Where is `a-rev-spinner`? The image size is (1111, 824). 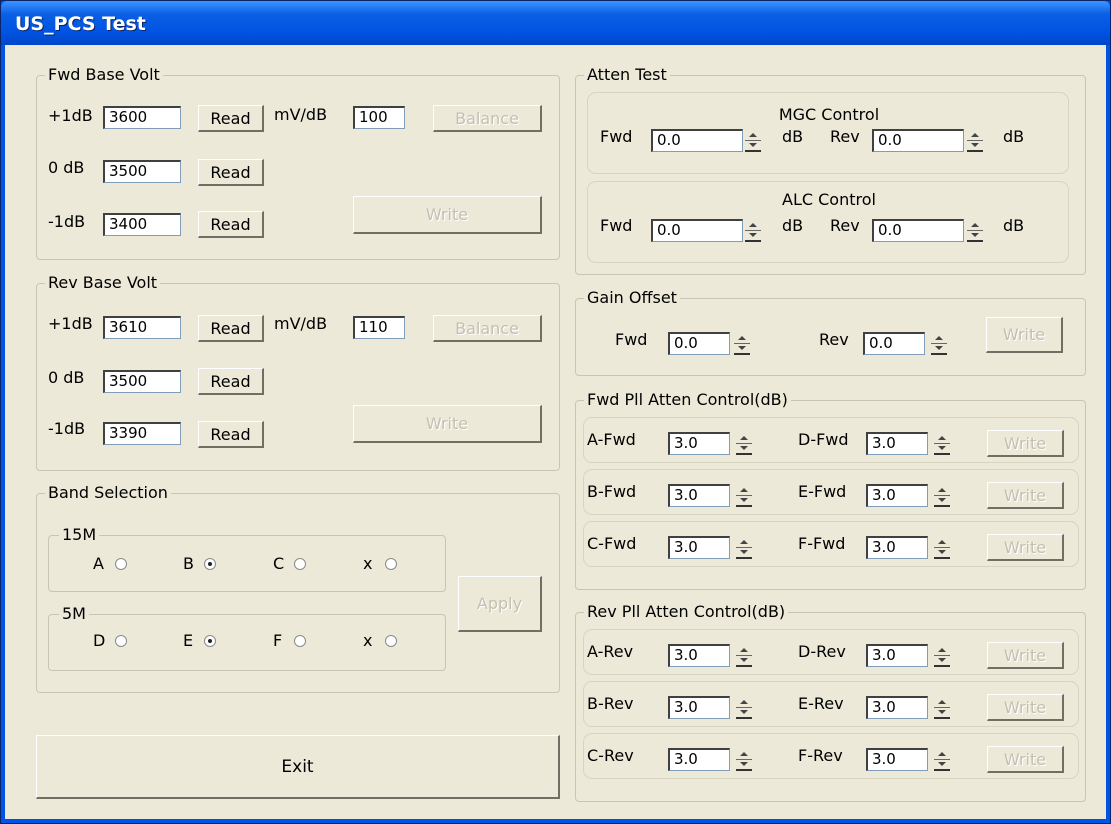
a-rev-spinner is located at coordinates (744, 655).